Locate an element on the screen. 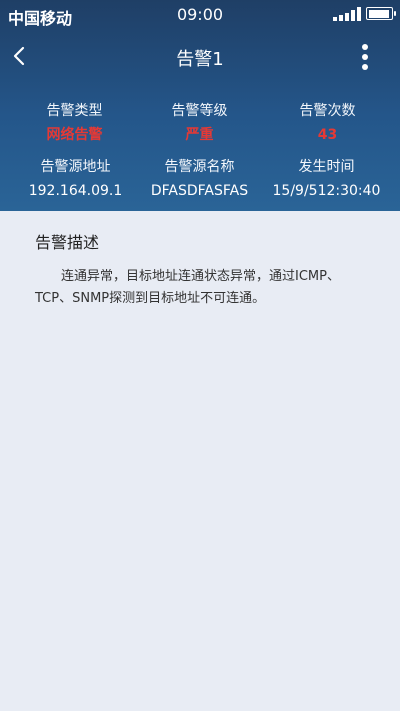  info-cell-occurrence-time: 发生时间 15/9/512:30:40 is located at coordinates (326, 179).